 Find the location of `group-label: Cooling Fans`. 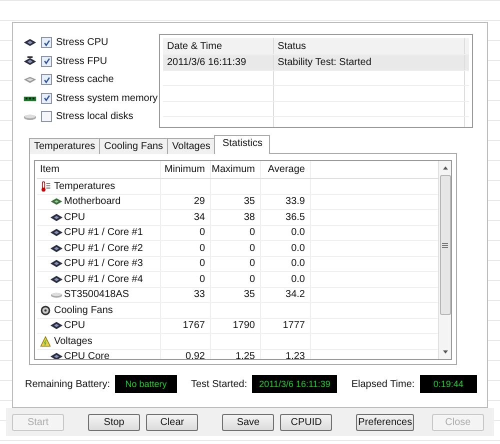

group-label: Cooling Fans is located at coordinates (83, 310).